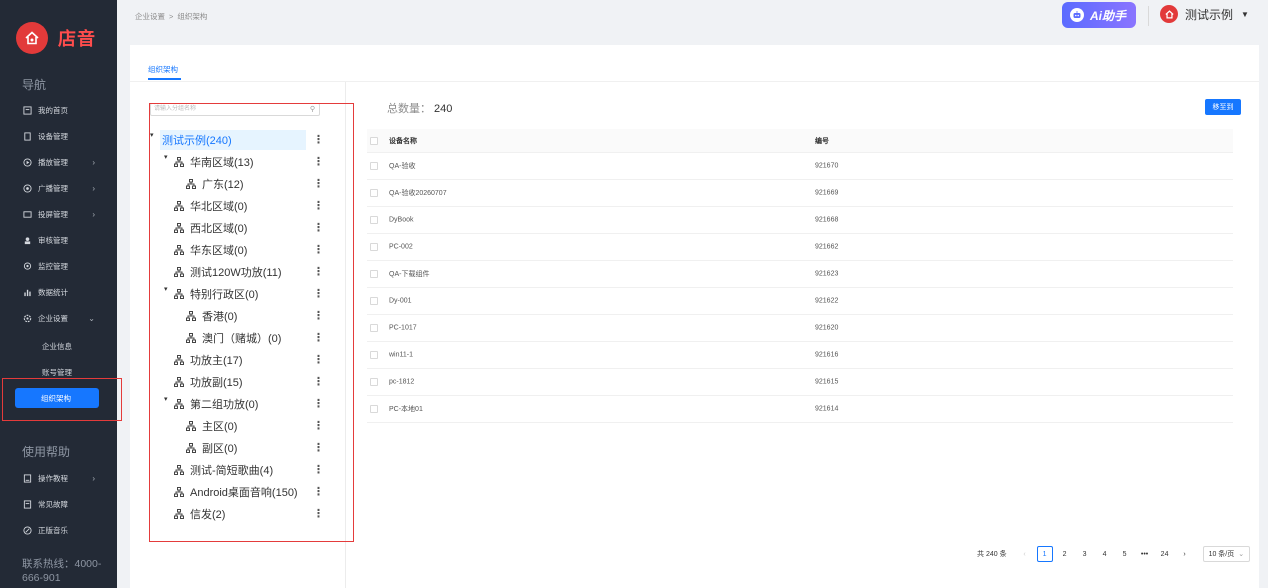 Image resolution: width=1268 pixels, height=588 pixels. Describe the element at coordinates (1226, 554) in the screenshot. I see `page-size-select: 10 条/页 ⌄` at that location.